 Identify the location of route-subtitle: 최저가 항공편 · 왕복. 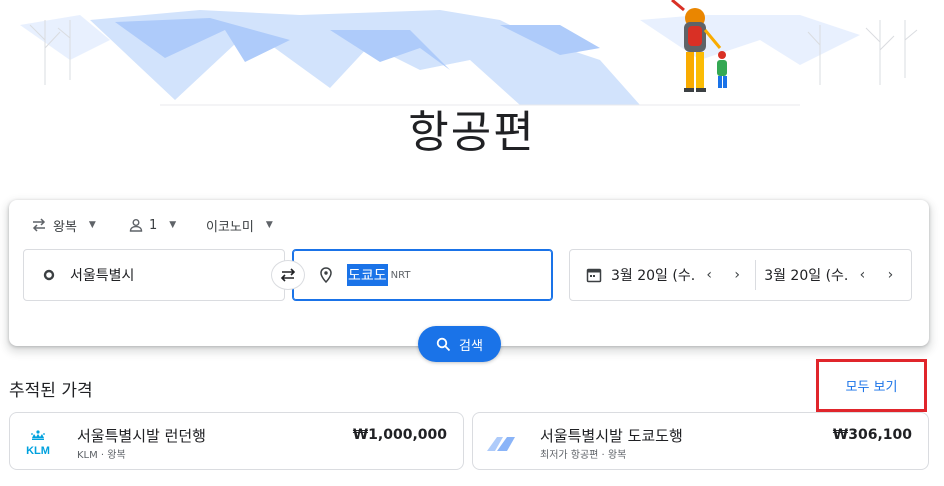
(583, 455).